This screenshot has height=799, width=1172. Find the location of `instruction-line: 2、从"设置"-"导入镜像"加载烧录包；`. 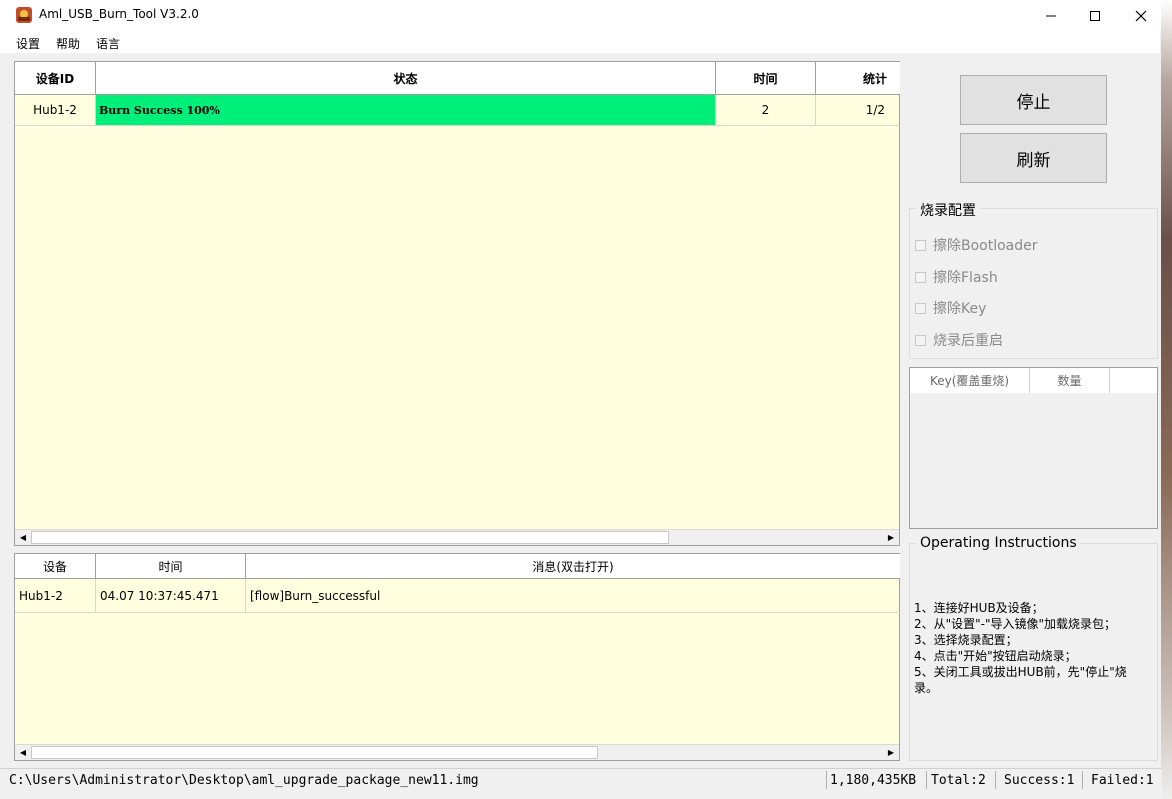

instruction-line: 2、从"设置"-"导入镜像"加载烧录包； is located at coordinates (1015, 624).